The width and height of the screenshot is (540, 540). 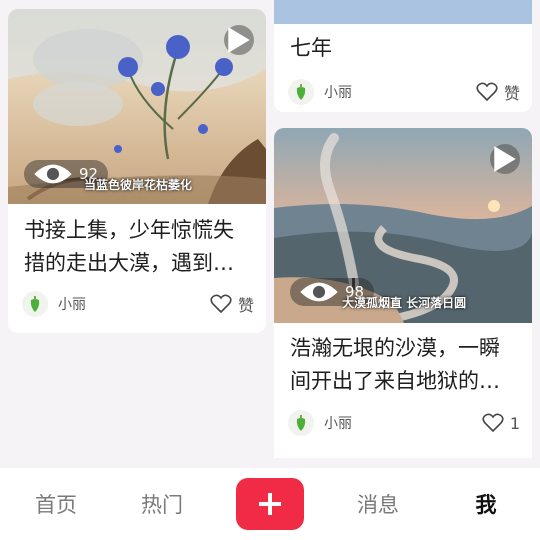 I want to click on plus-icon, so click(x=270, y=504).